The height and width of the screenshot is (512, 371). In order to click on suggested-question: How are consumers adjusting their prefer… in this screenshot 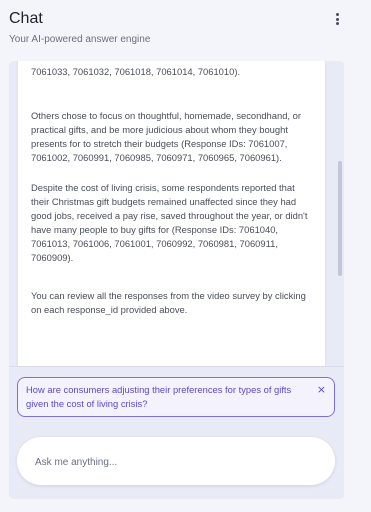, I will do `click(176, 397)`.